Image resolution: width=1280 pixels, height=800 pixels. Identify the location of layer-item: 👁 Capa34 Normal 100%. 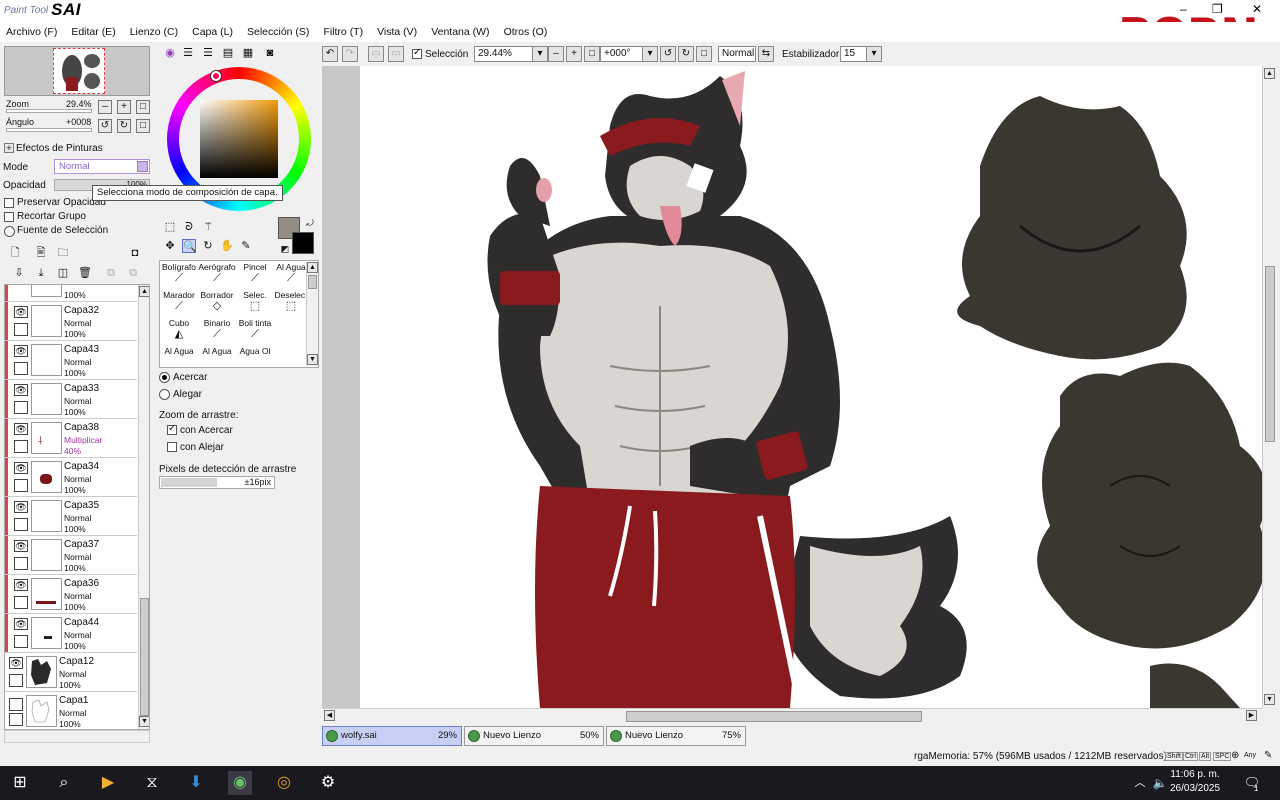
(71, 477).